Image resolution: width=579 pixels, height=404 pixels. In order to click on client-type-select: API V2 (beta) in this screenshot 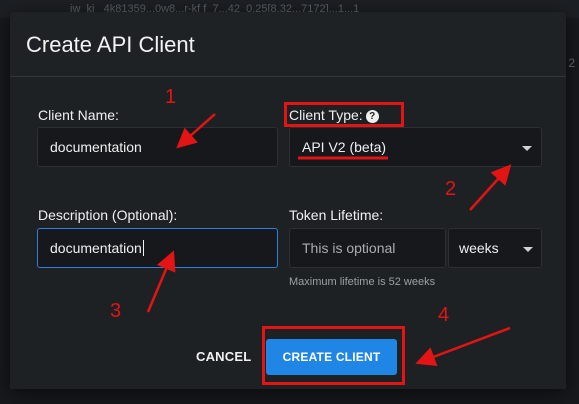, I will do `click(415, 147)`.